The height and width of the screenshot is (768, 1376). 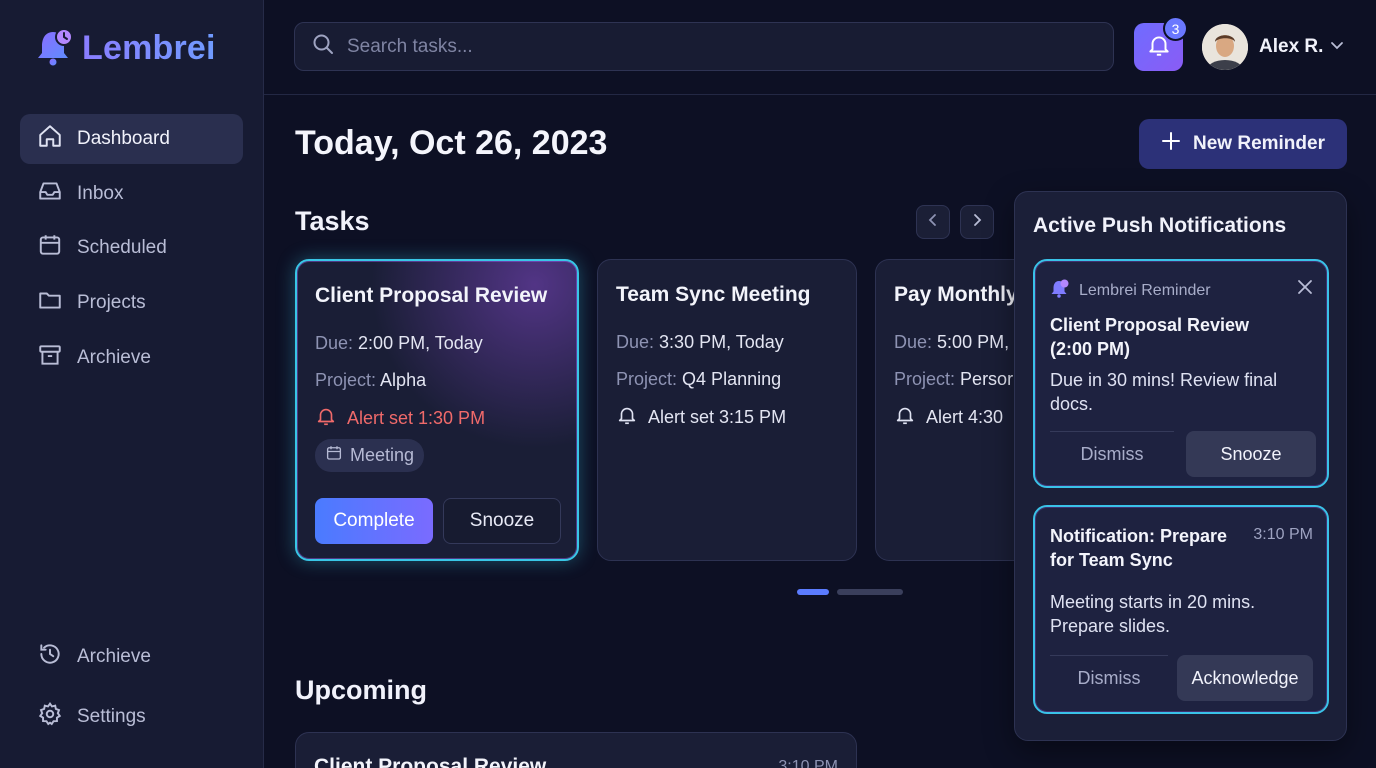 I want to click on upcoming-section-title: Upcoming, so click(x=361, y=690).